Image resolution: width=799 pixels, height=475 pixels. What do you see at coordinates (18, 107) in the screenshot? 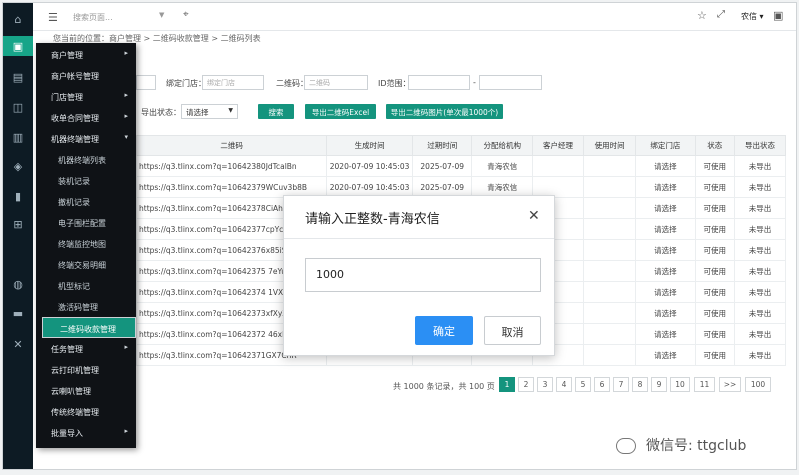
I see `briefcase-icon: ◫` at bounding box center [18, 107].